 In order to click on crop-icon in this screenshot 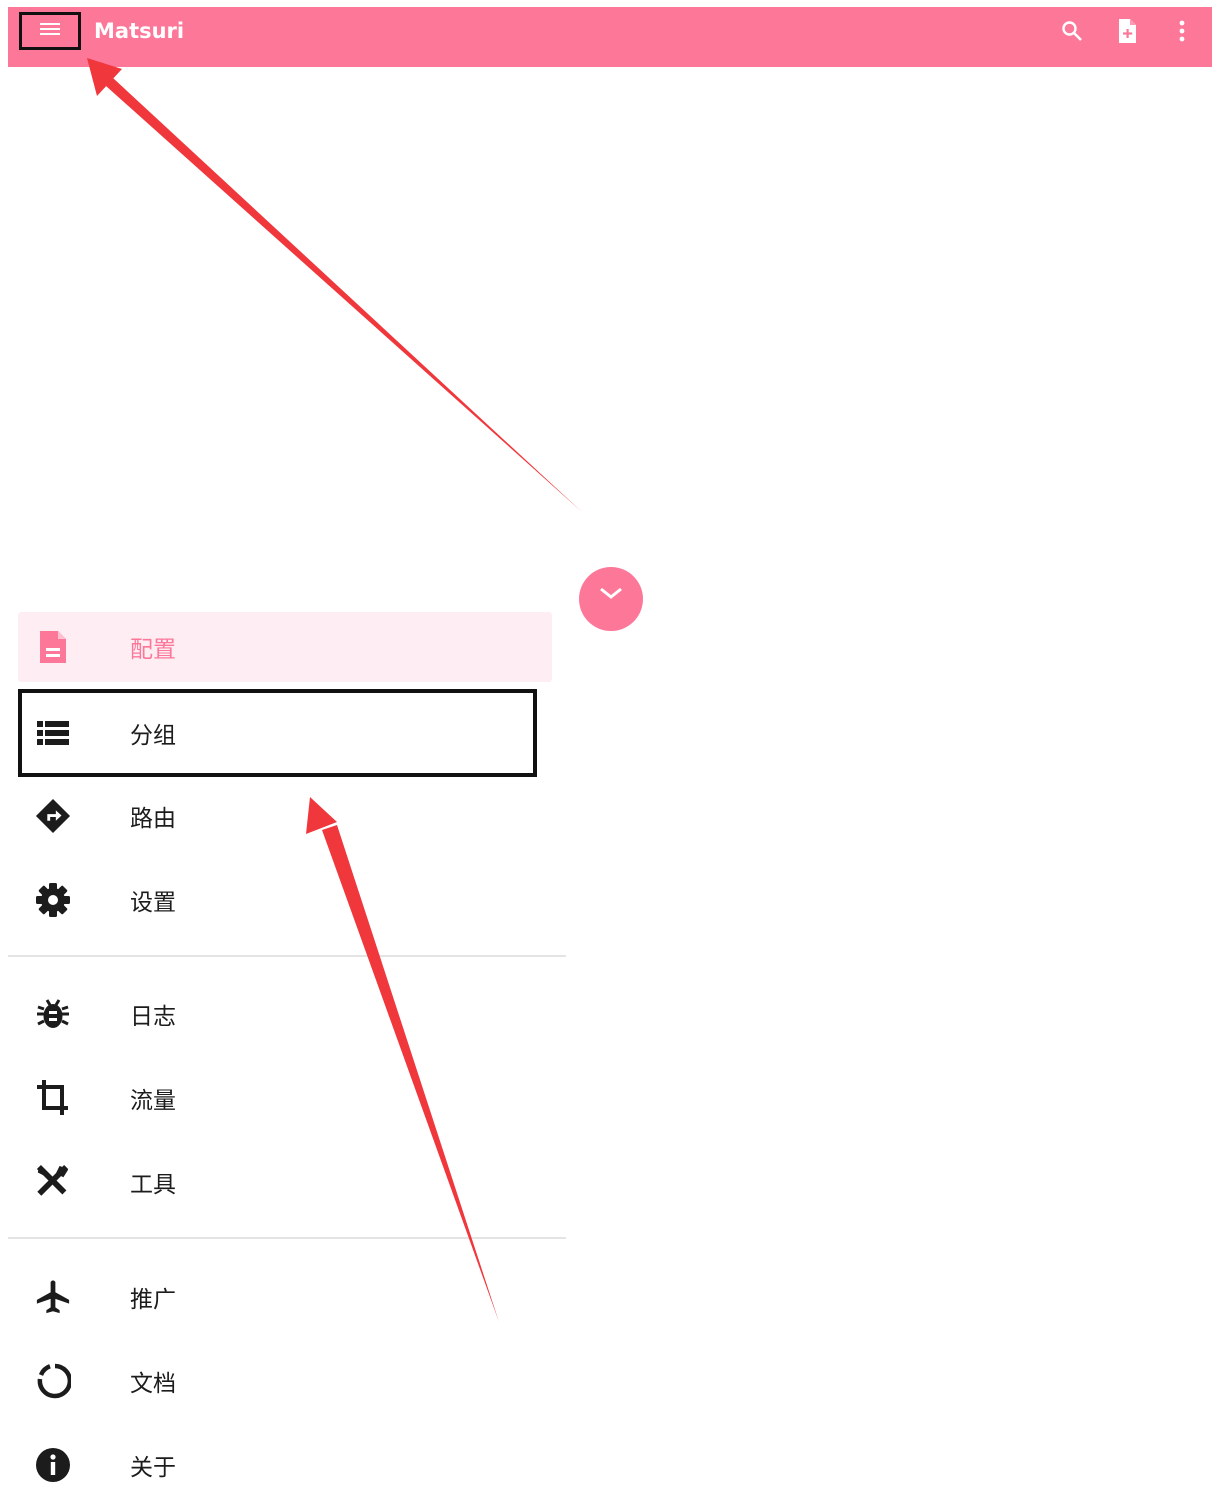, I will do `click(53, 1098)`.